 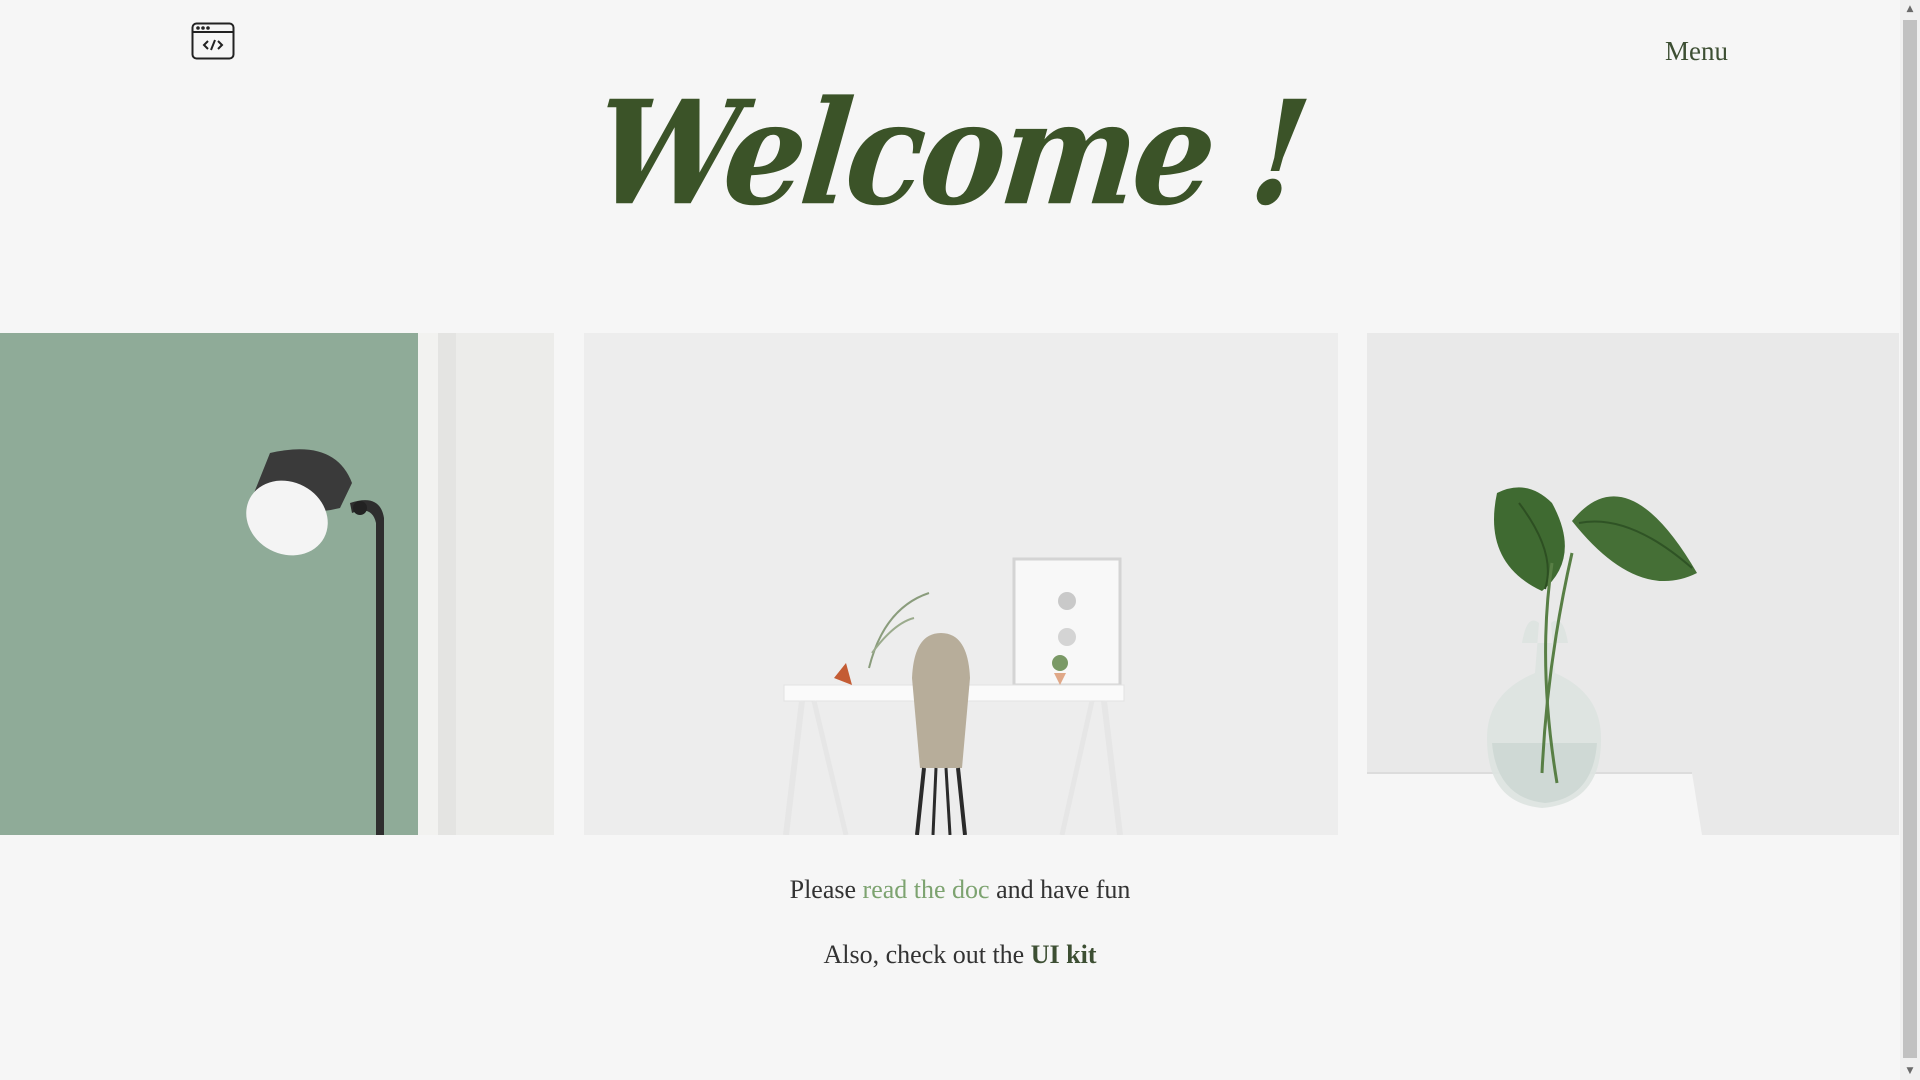 What do you see at coordinates (1633, 584) in the screenshot?
I see `gallery-image-plant` at bounding box center [1633, 584].